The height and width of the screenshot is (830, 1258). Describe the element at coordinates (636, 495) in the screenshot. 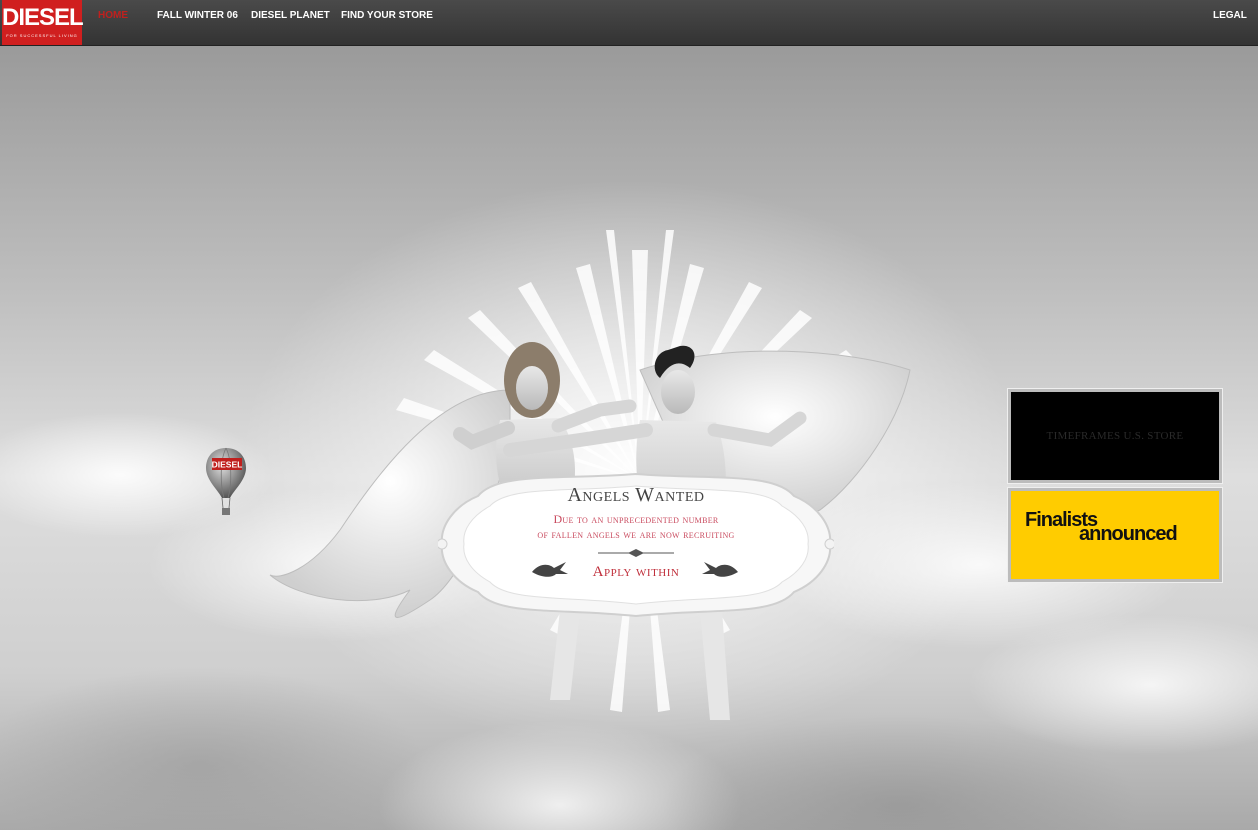

I see `headline: Angels Wanted` at that location.